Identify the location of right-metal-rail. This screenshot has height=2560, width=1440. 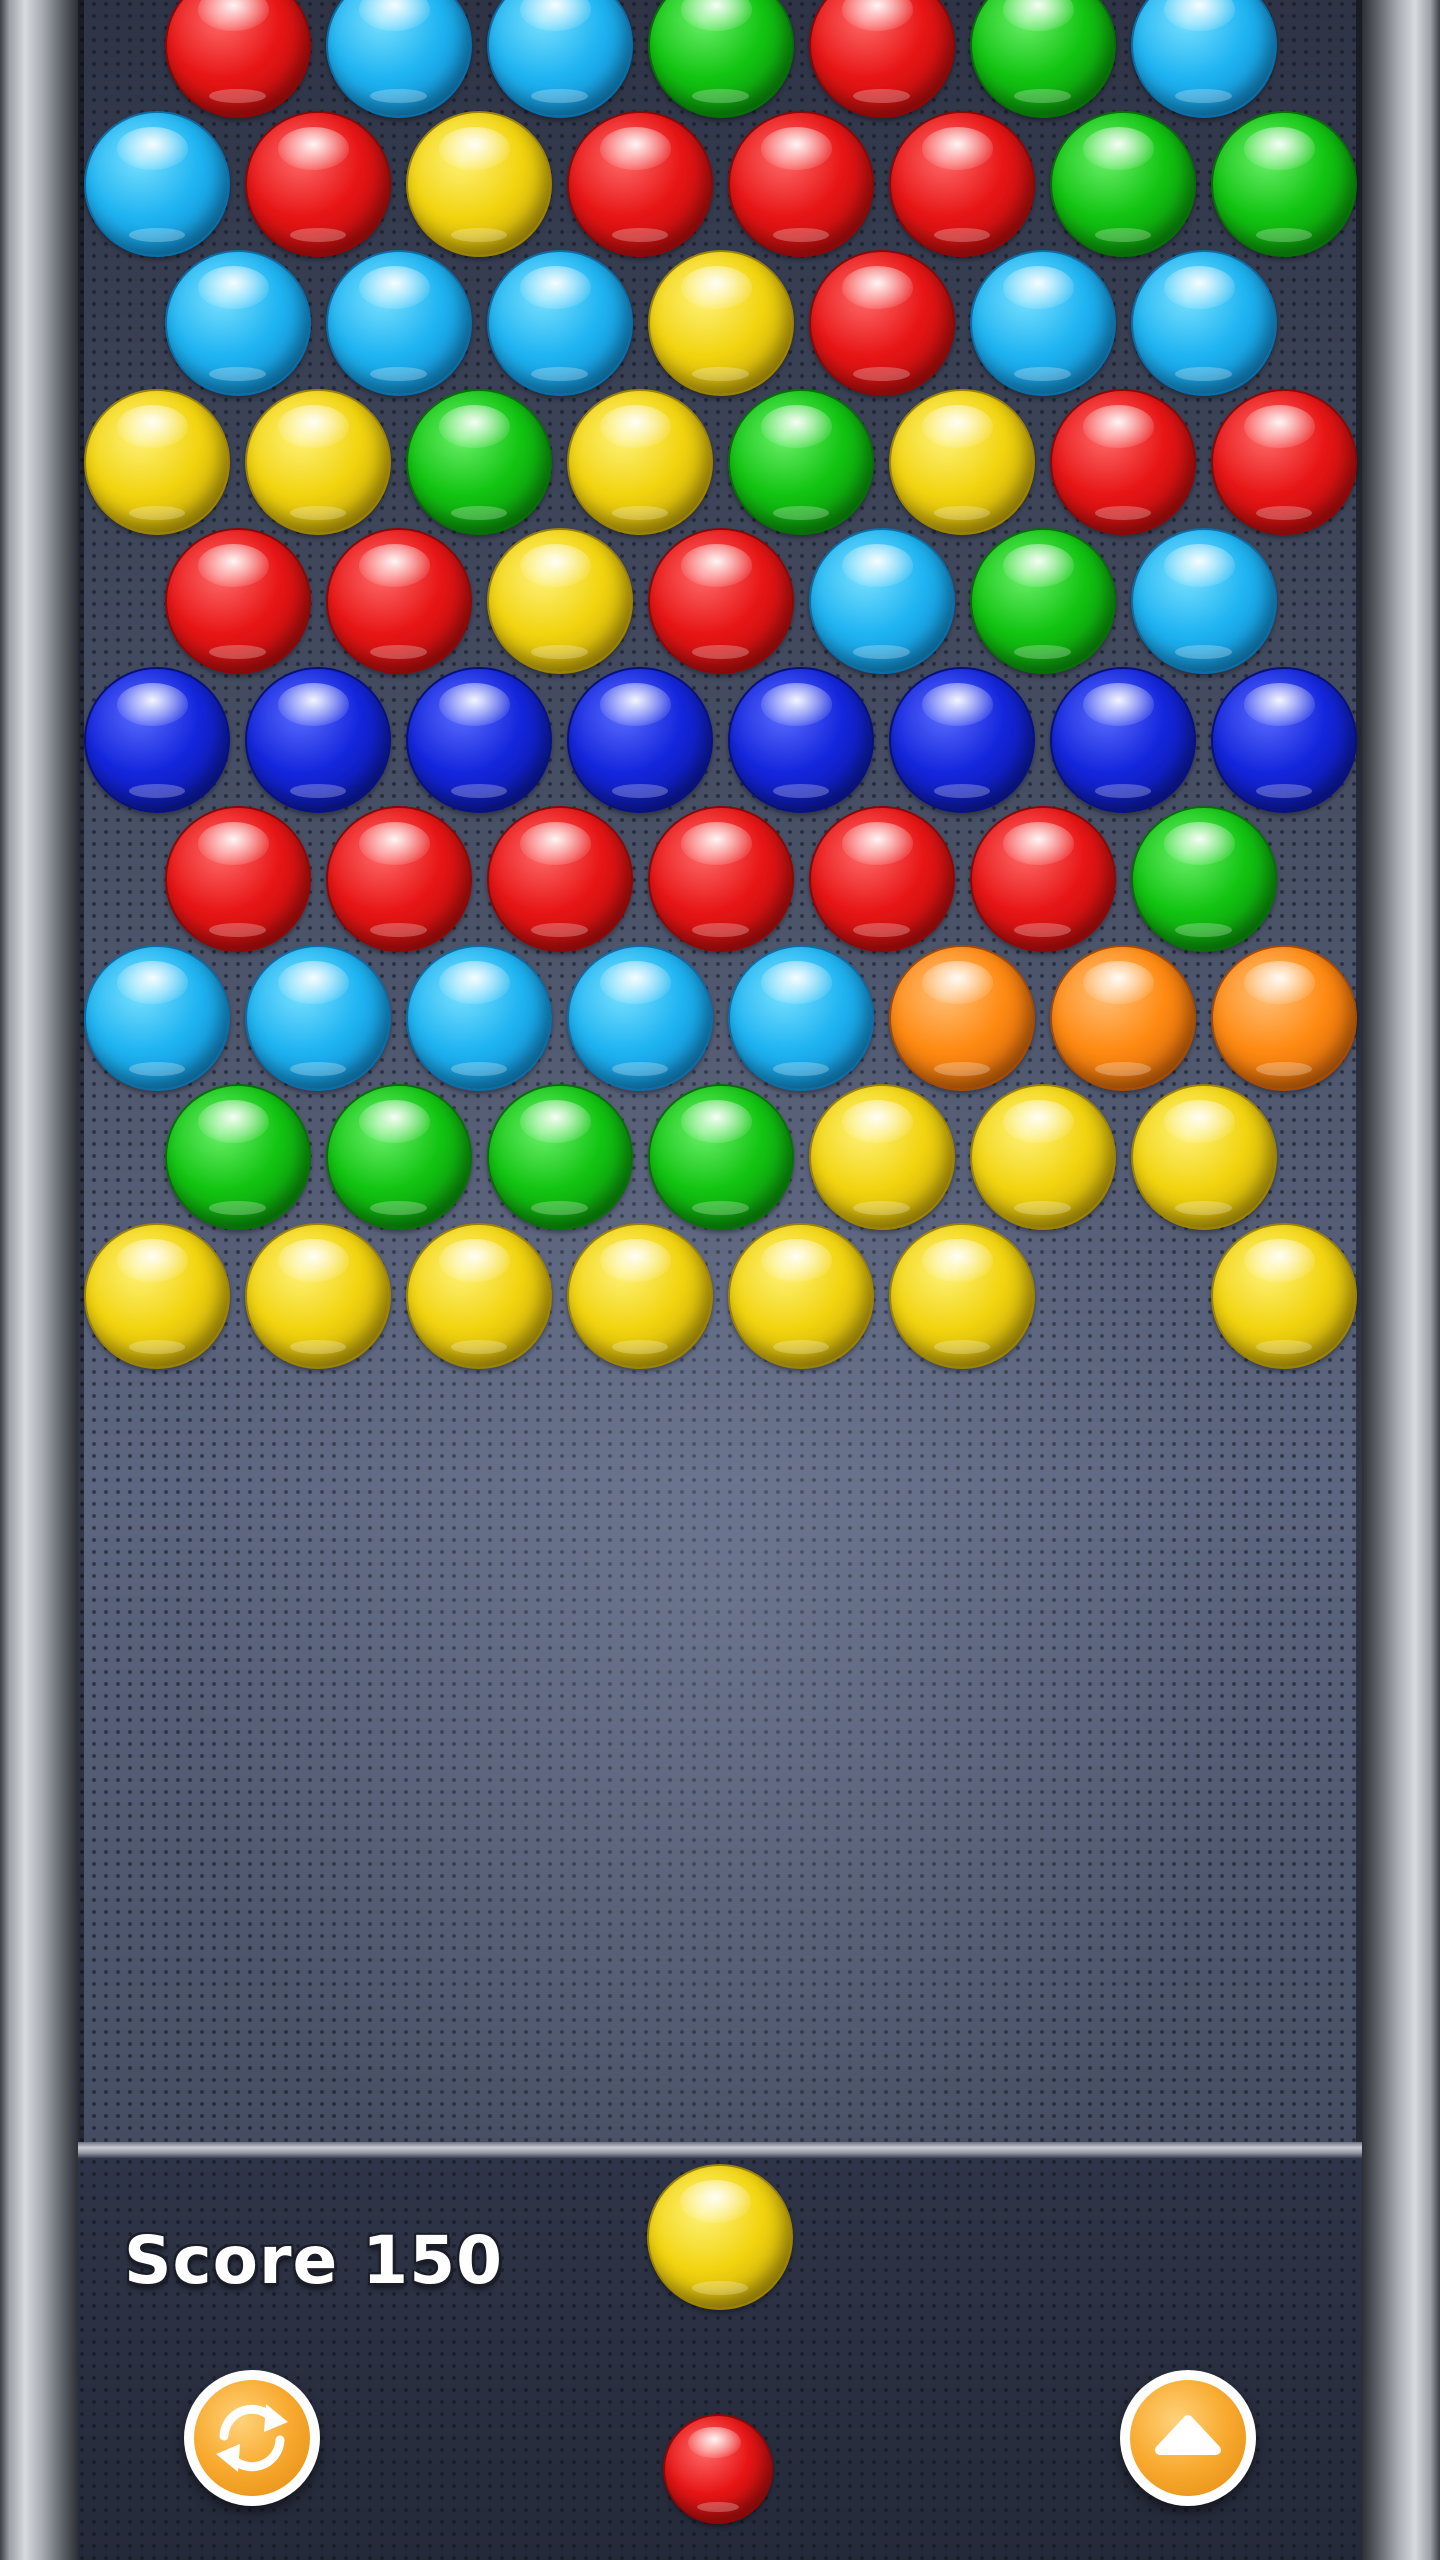
(1401, 1280).